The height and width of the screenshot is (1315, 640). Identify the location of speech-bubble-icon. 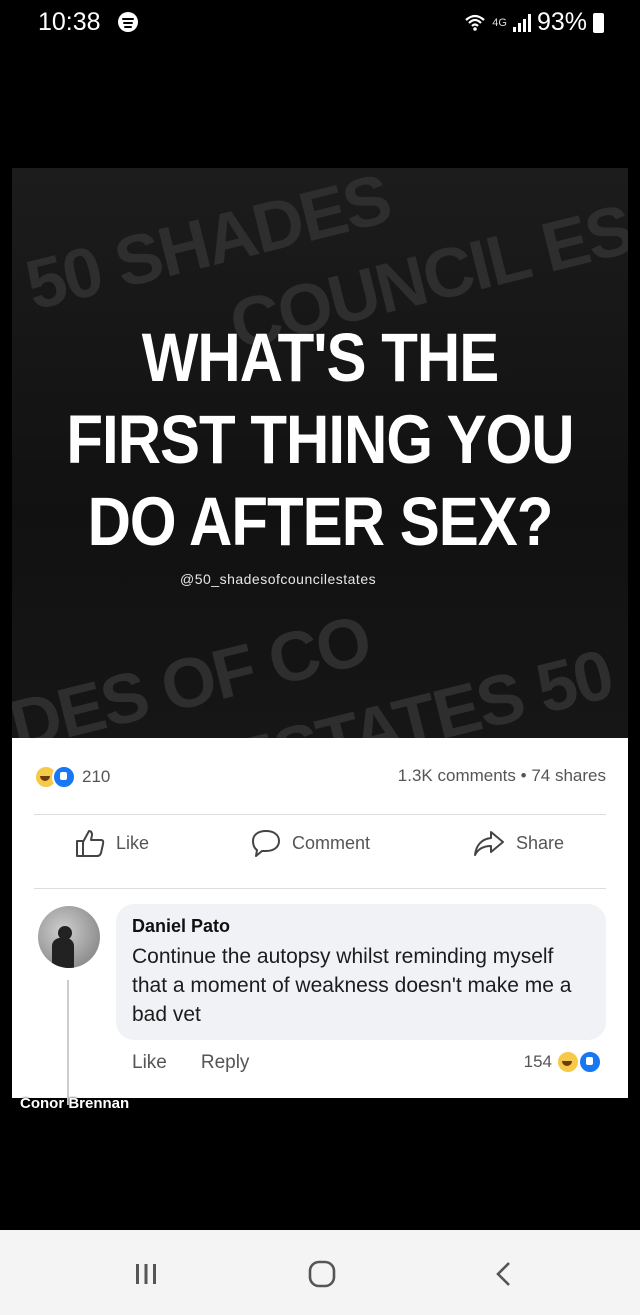
(266, 843).